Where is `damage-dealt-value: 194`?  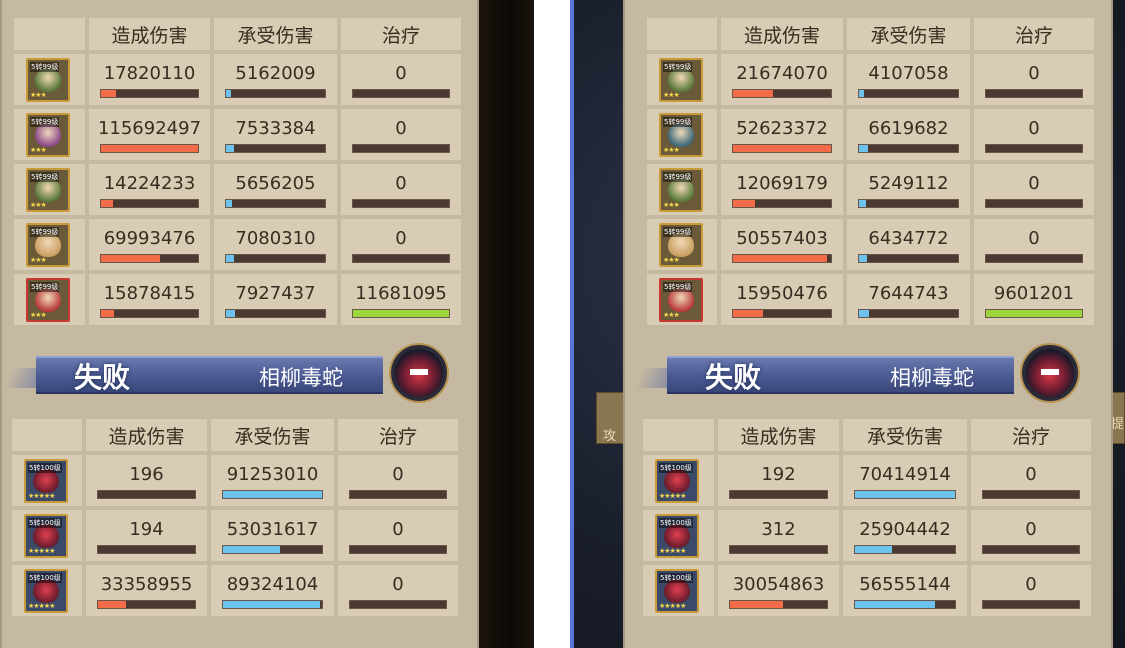
damage-dealt-value: 194 is located at coordinates (146, 529).